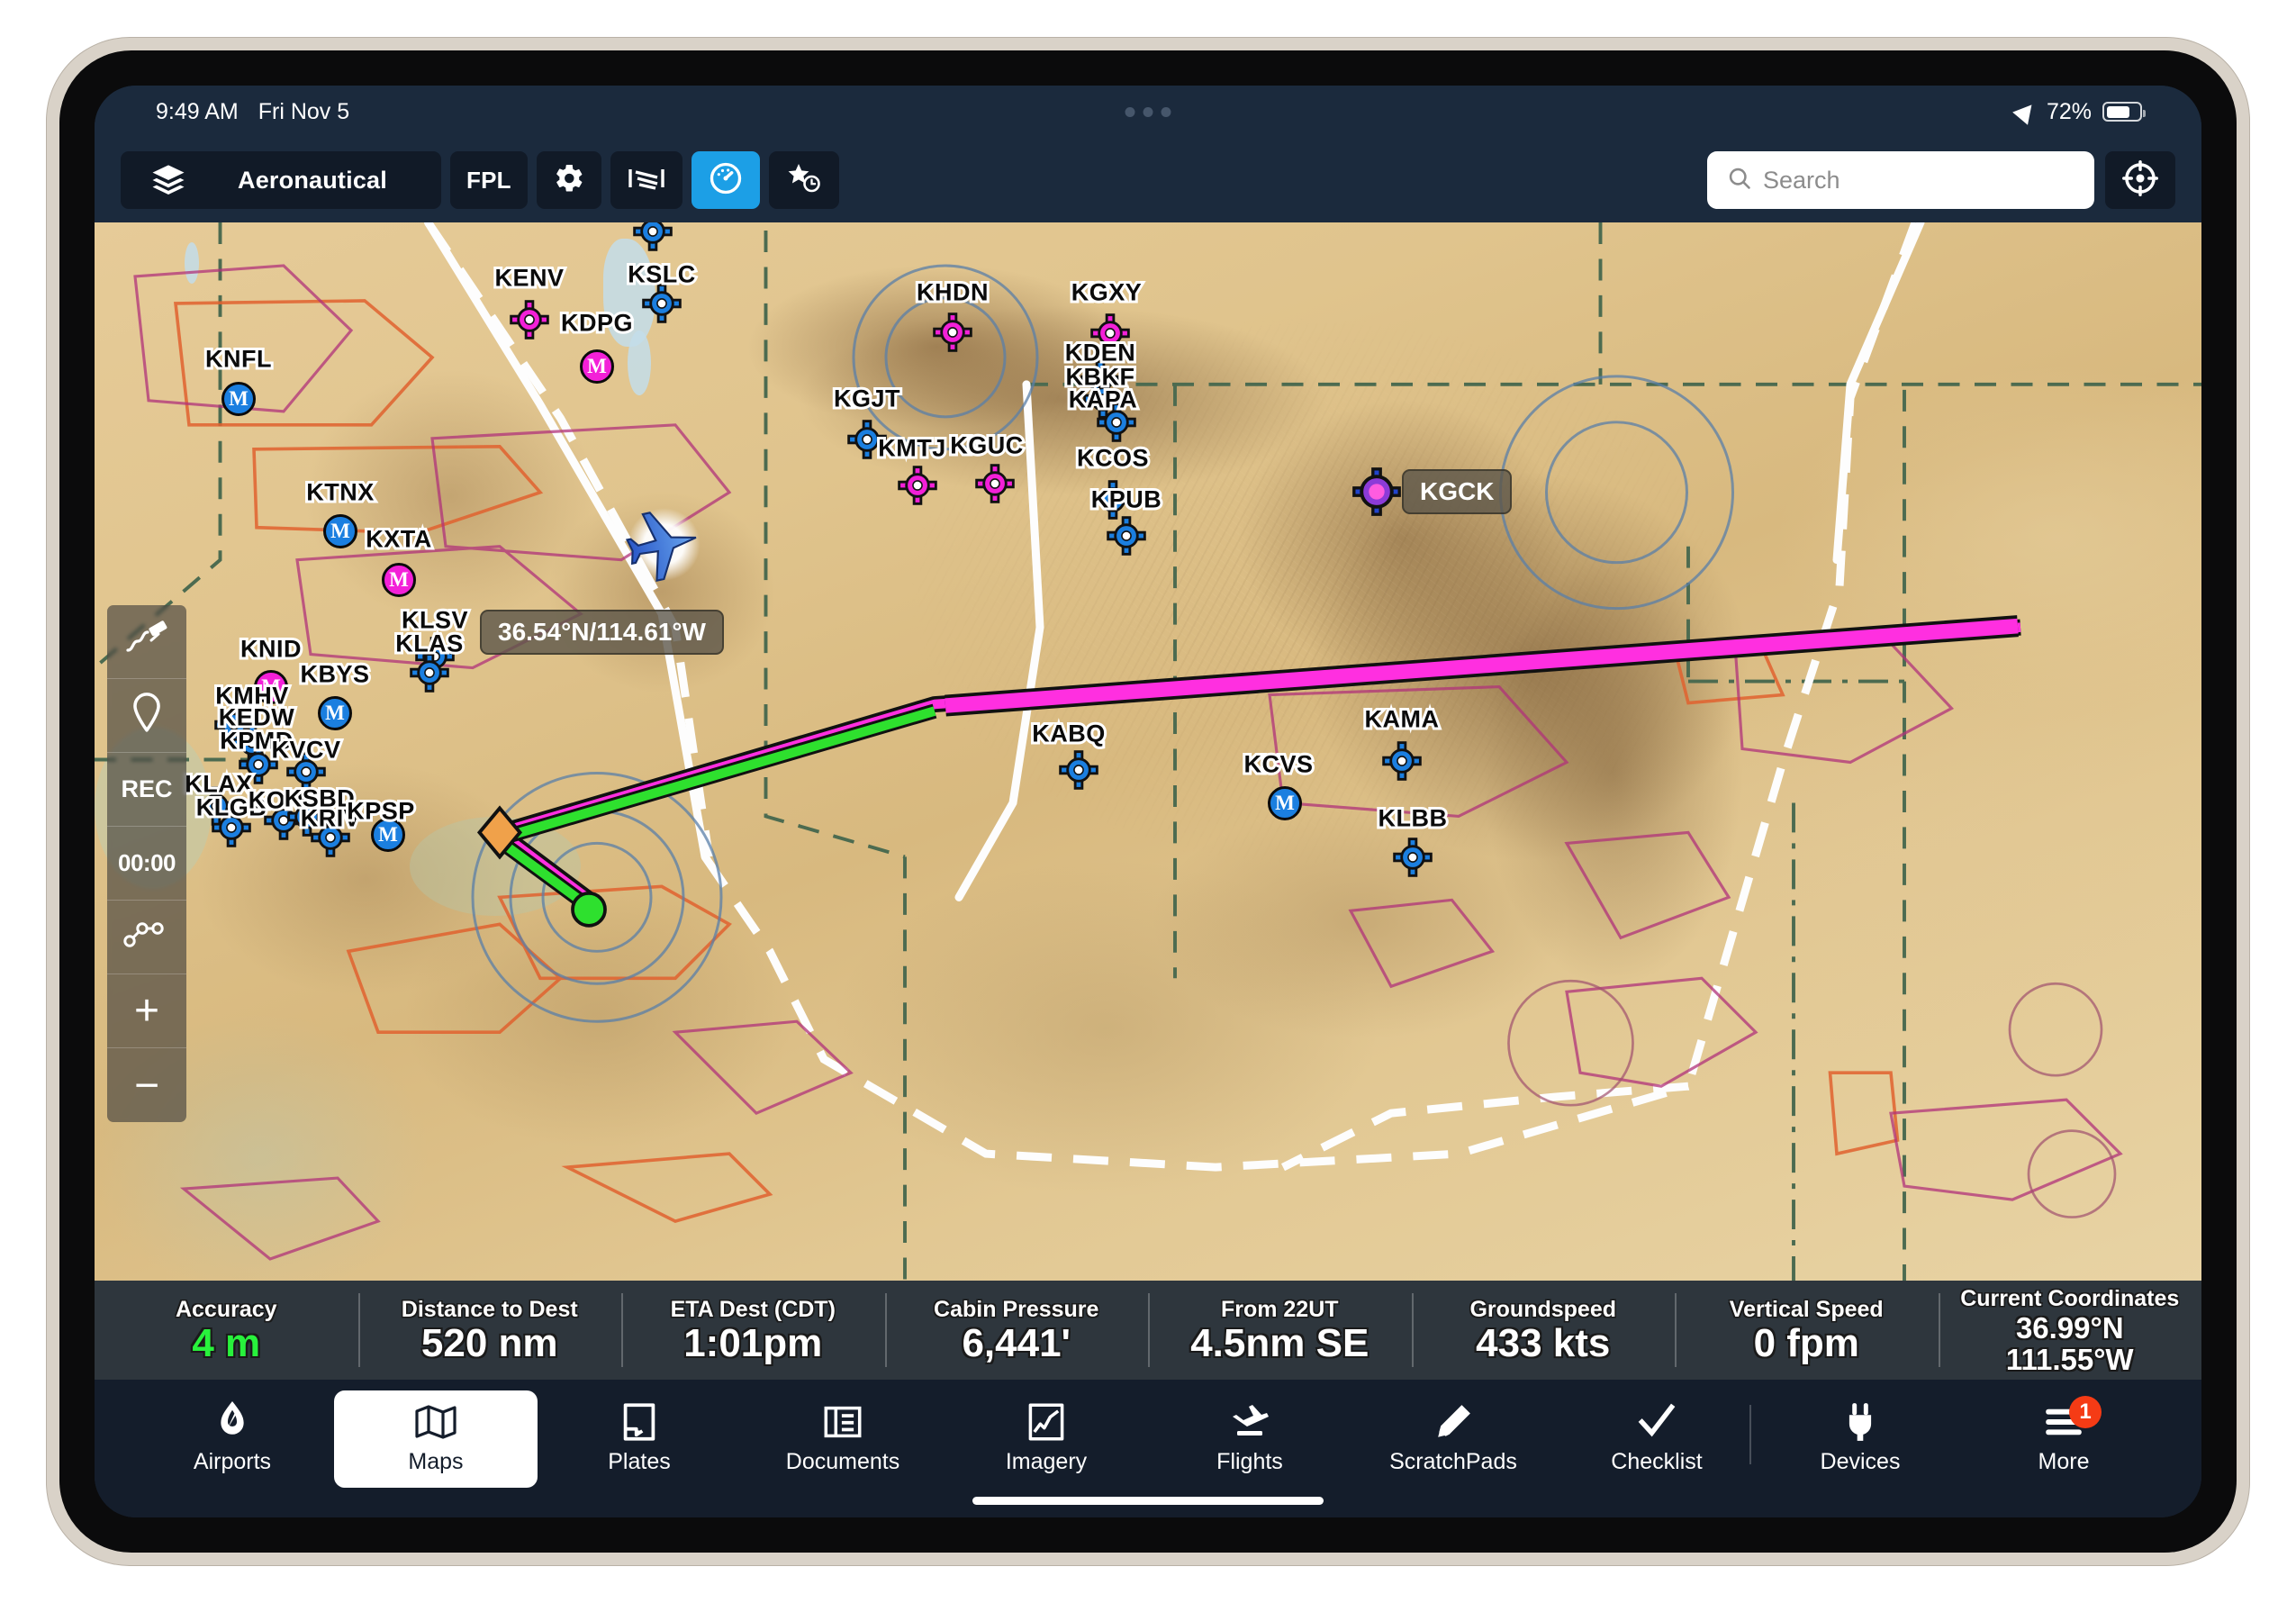 This screenshot has height=1603, width=2296. What do you see at coordinates (987, 446) in the screenshot?
I see `airport-label: KGUC` at bounding box center [987, 446].